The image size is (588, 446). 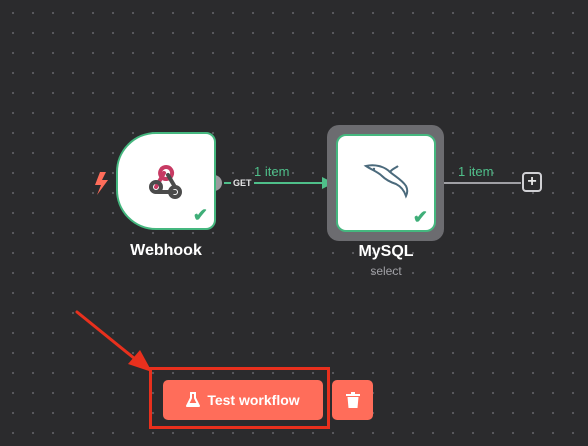 I want to click on mysql-node-title: MySQL, so click(x=386, y=251).